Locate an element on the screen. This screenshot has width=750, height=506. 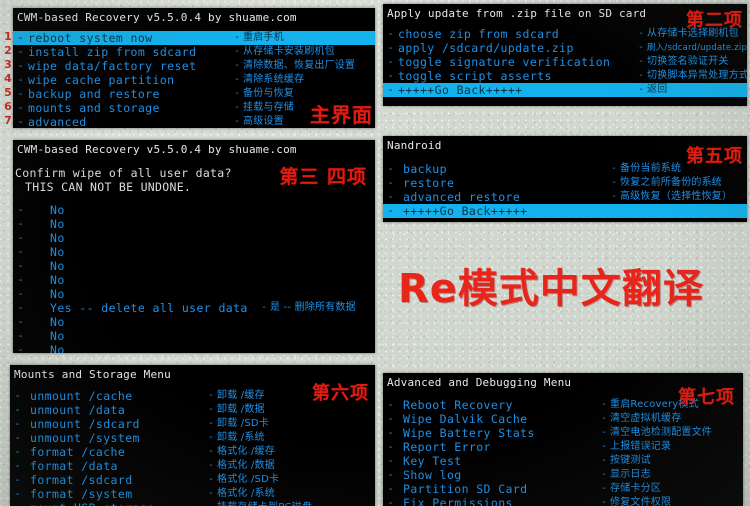
menu-item-label-cn: 格式化 /数据 is located at coordinates (246, 465).